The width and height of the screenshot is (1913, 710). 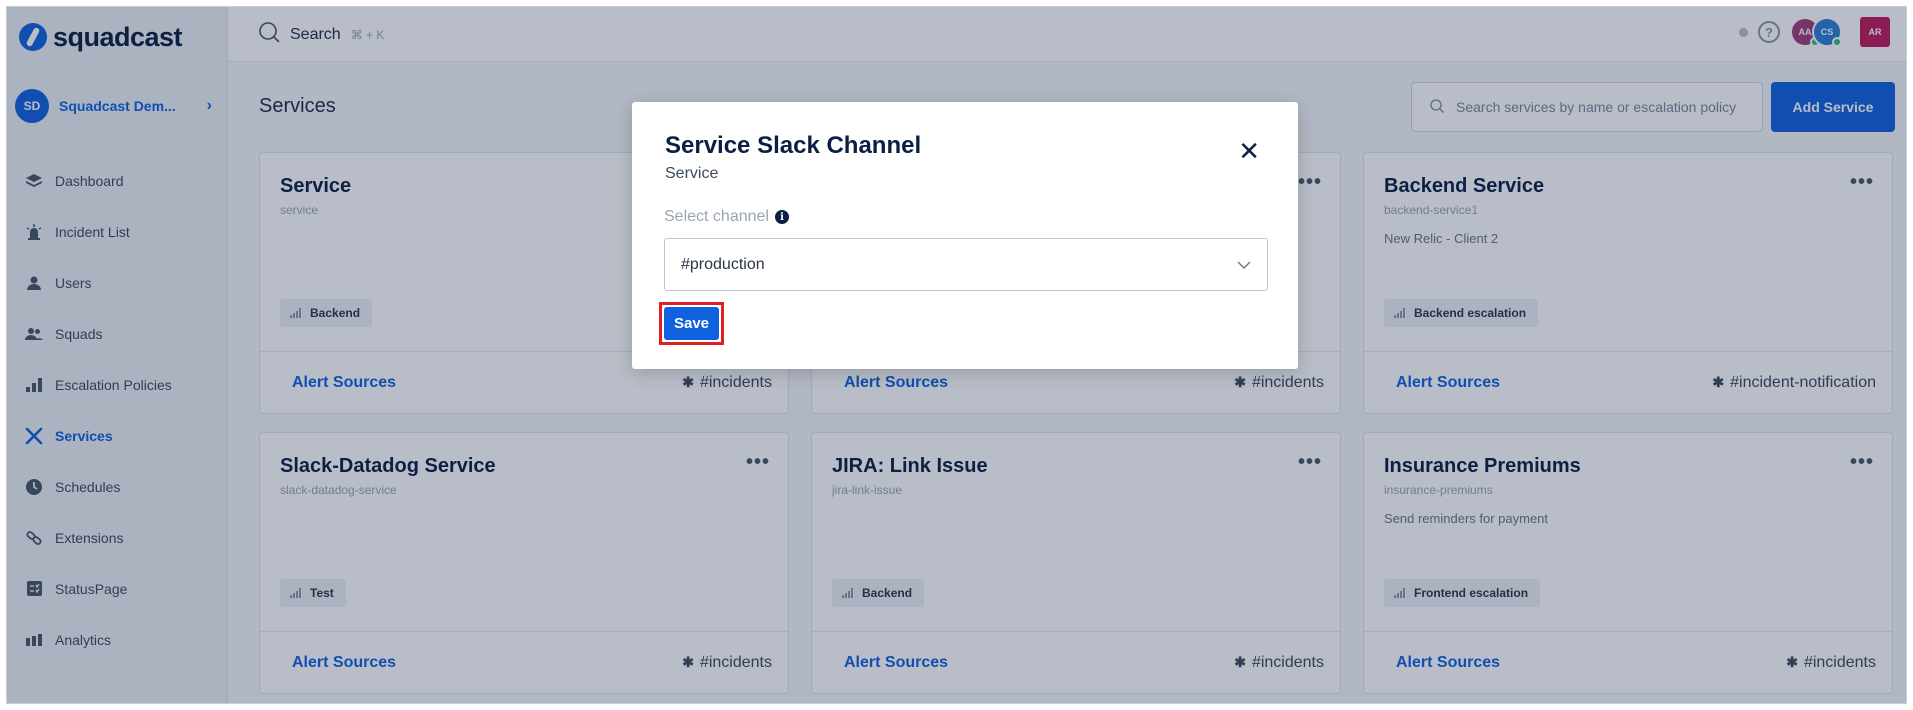 What do you see at coordinates (966, 264) in the screenshot?
I see `channel-select: #production` at bounding box center [966, 264].